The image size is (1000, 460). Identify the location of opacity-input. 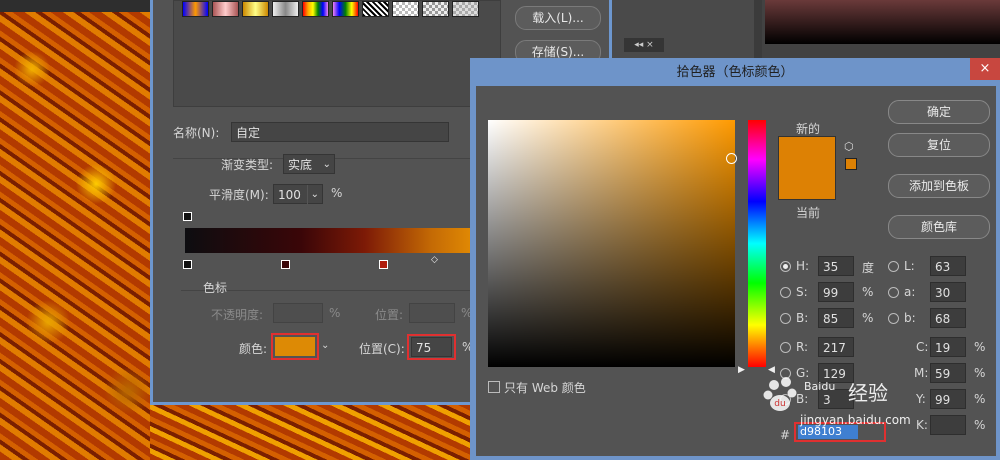
(298, 313).